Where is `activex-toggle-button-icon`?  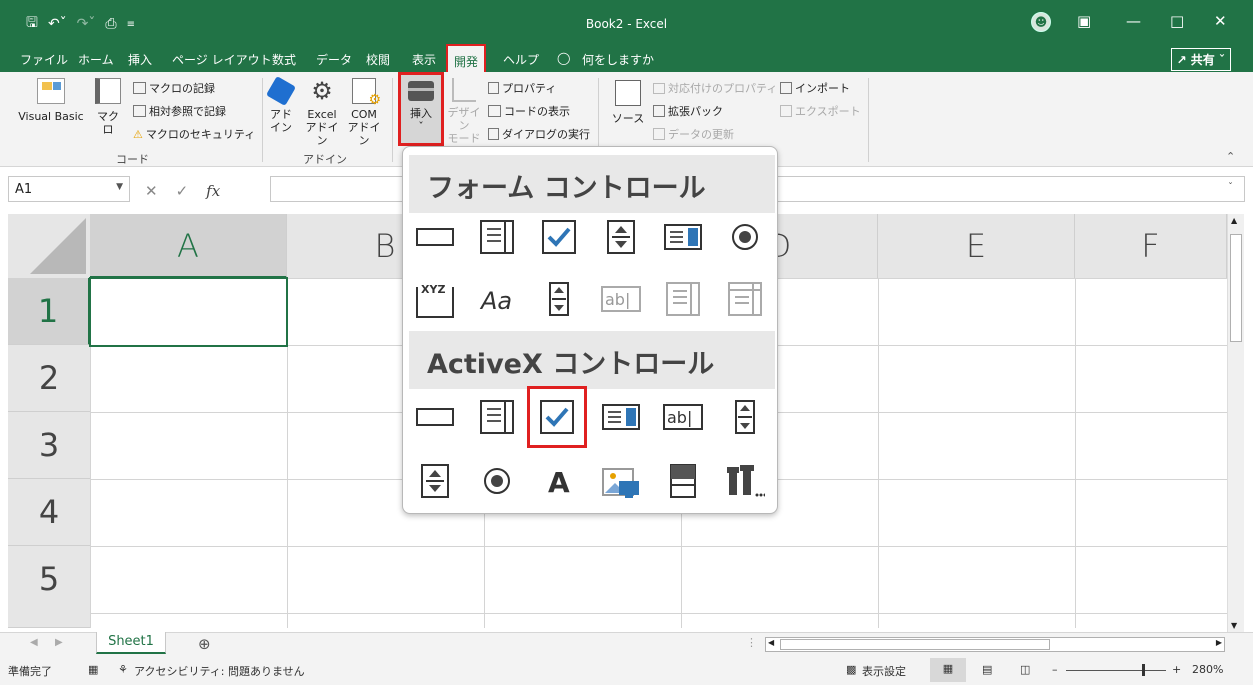 activex-toggle-button-icon is located at coordinates (683, 481).